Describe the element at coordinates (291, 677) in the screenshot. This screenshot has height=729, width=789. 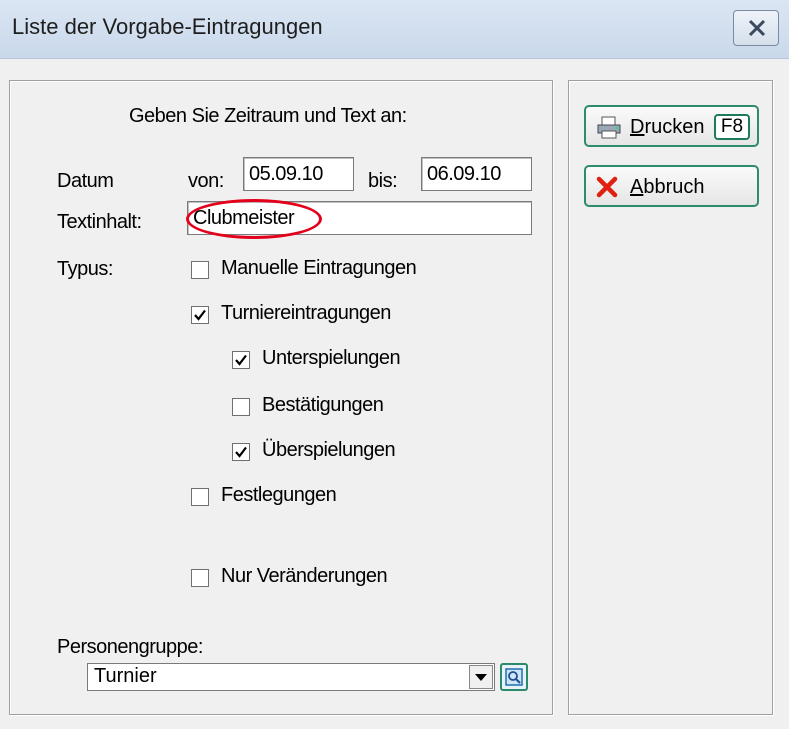
I see `personengruppe-select: Turnier` at that location.